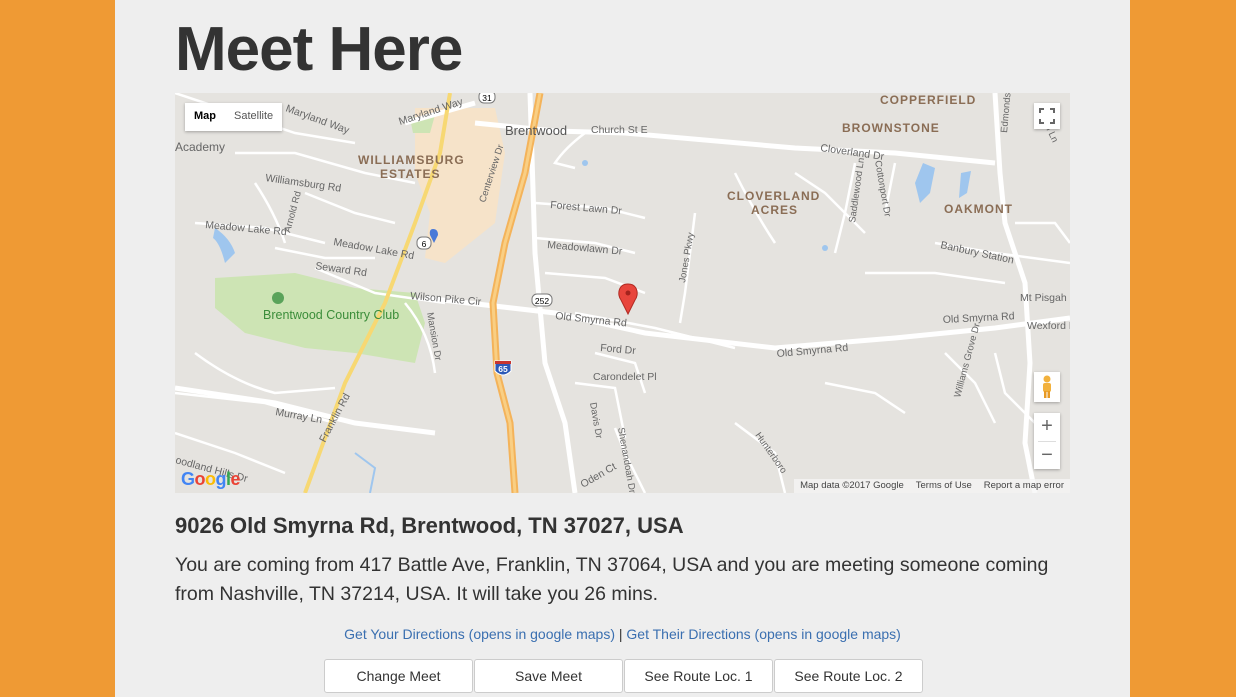  Describe the element at coordinates (433, 337) in the screenshot. I see `label-mansion-dr: Mansion Dr` at that location.